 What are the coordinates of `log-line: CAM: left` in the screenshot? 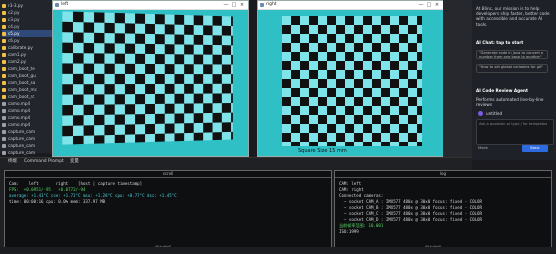 It's located at (350, 183).